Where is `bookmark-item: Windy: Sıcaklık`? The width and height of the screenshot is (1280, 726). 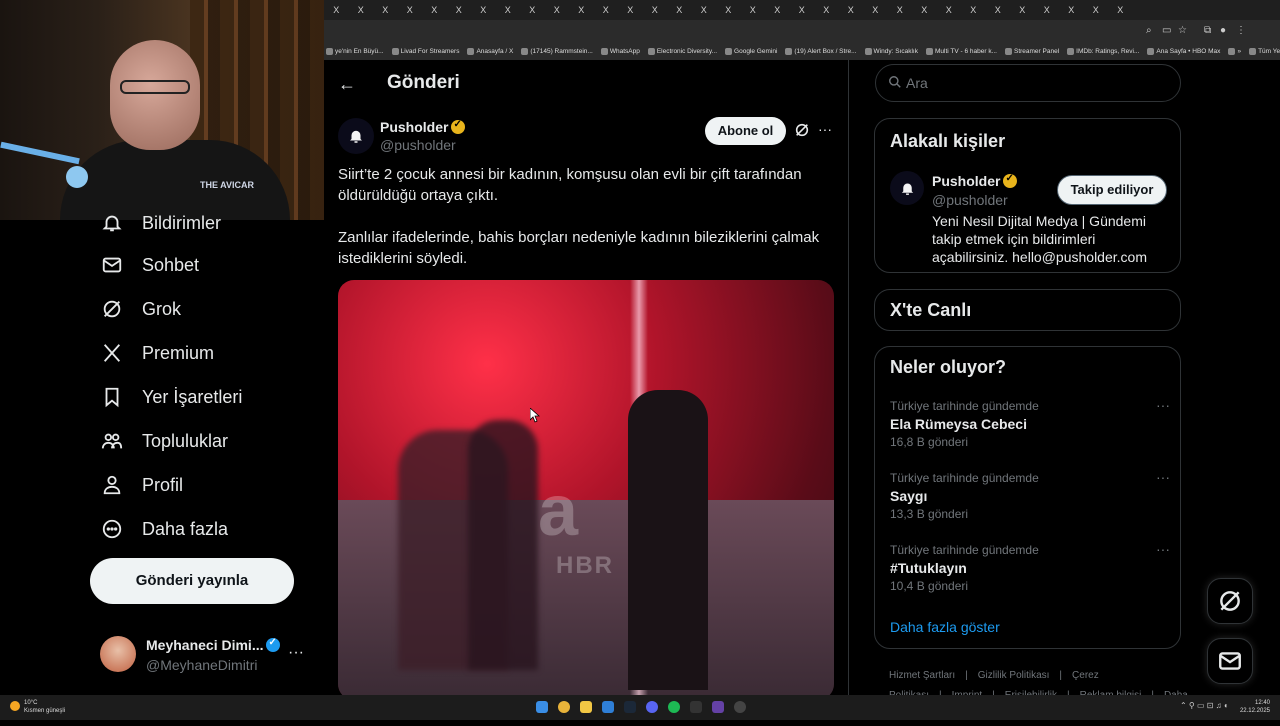
bookmark-item: Windy: Sıcaklık is located at coordinates (891, 51).